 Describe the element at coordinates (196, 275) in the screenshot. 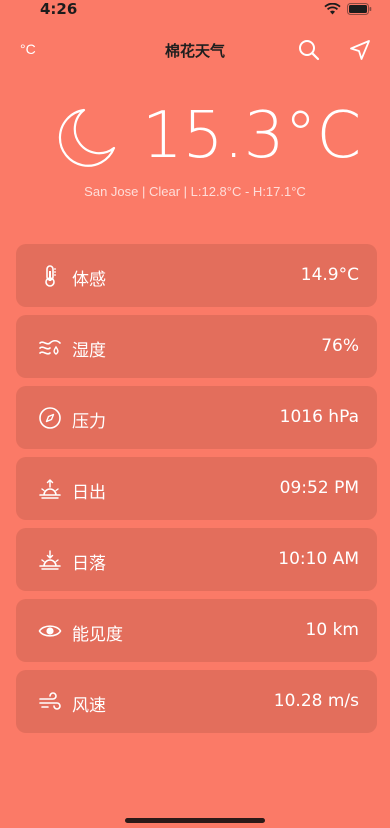

I see `detail-card-feels-like: 体感 14.9°C` at that location.